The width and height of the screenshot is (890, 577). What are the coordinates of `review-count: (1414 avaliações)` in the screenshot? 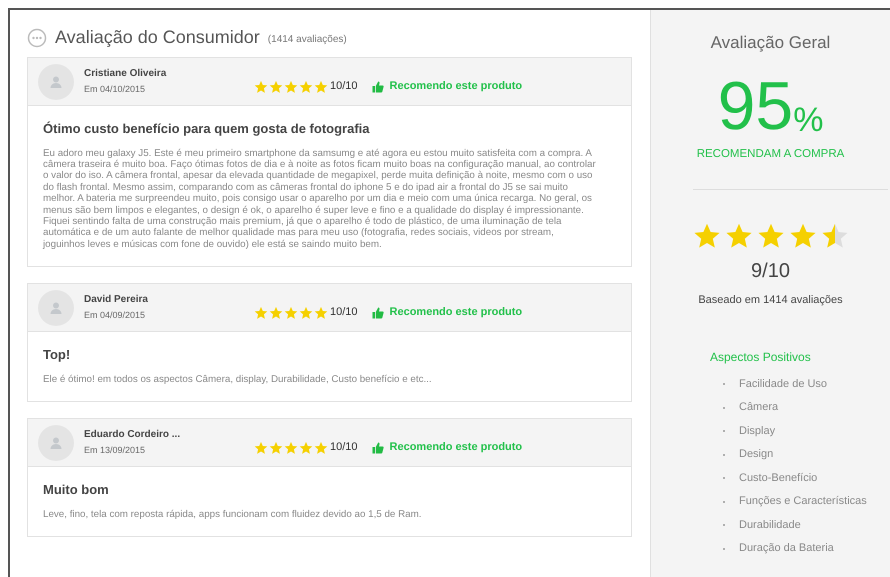 It's located at (307, 39).